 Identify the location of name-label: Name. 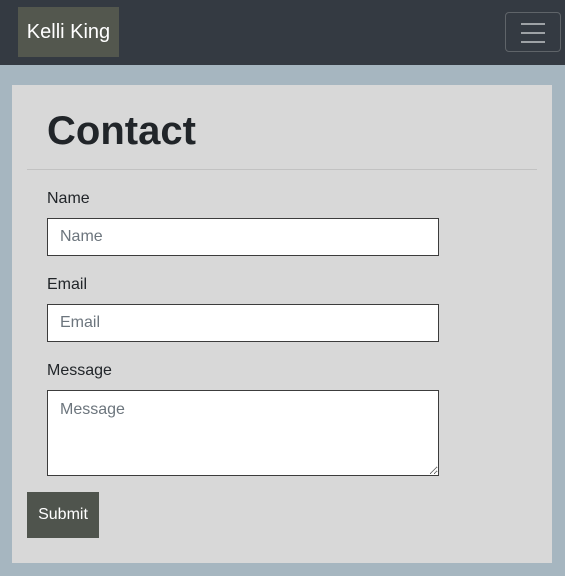
(68, 198).